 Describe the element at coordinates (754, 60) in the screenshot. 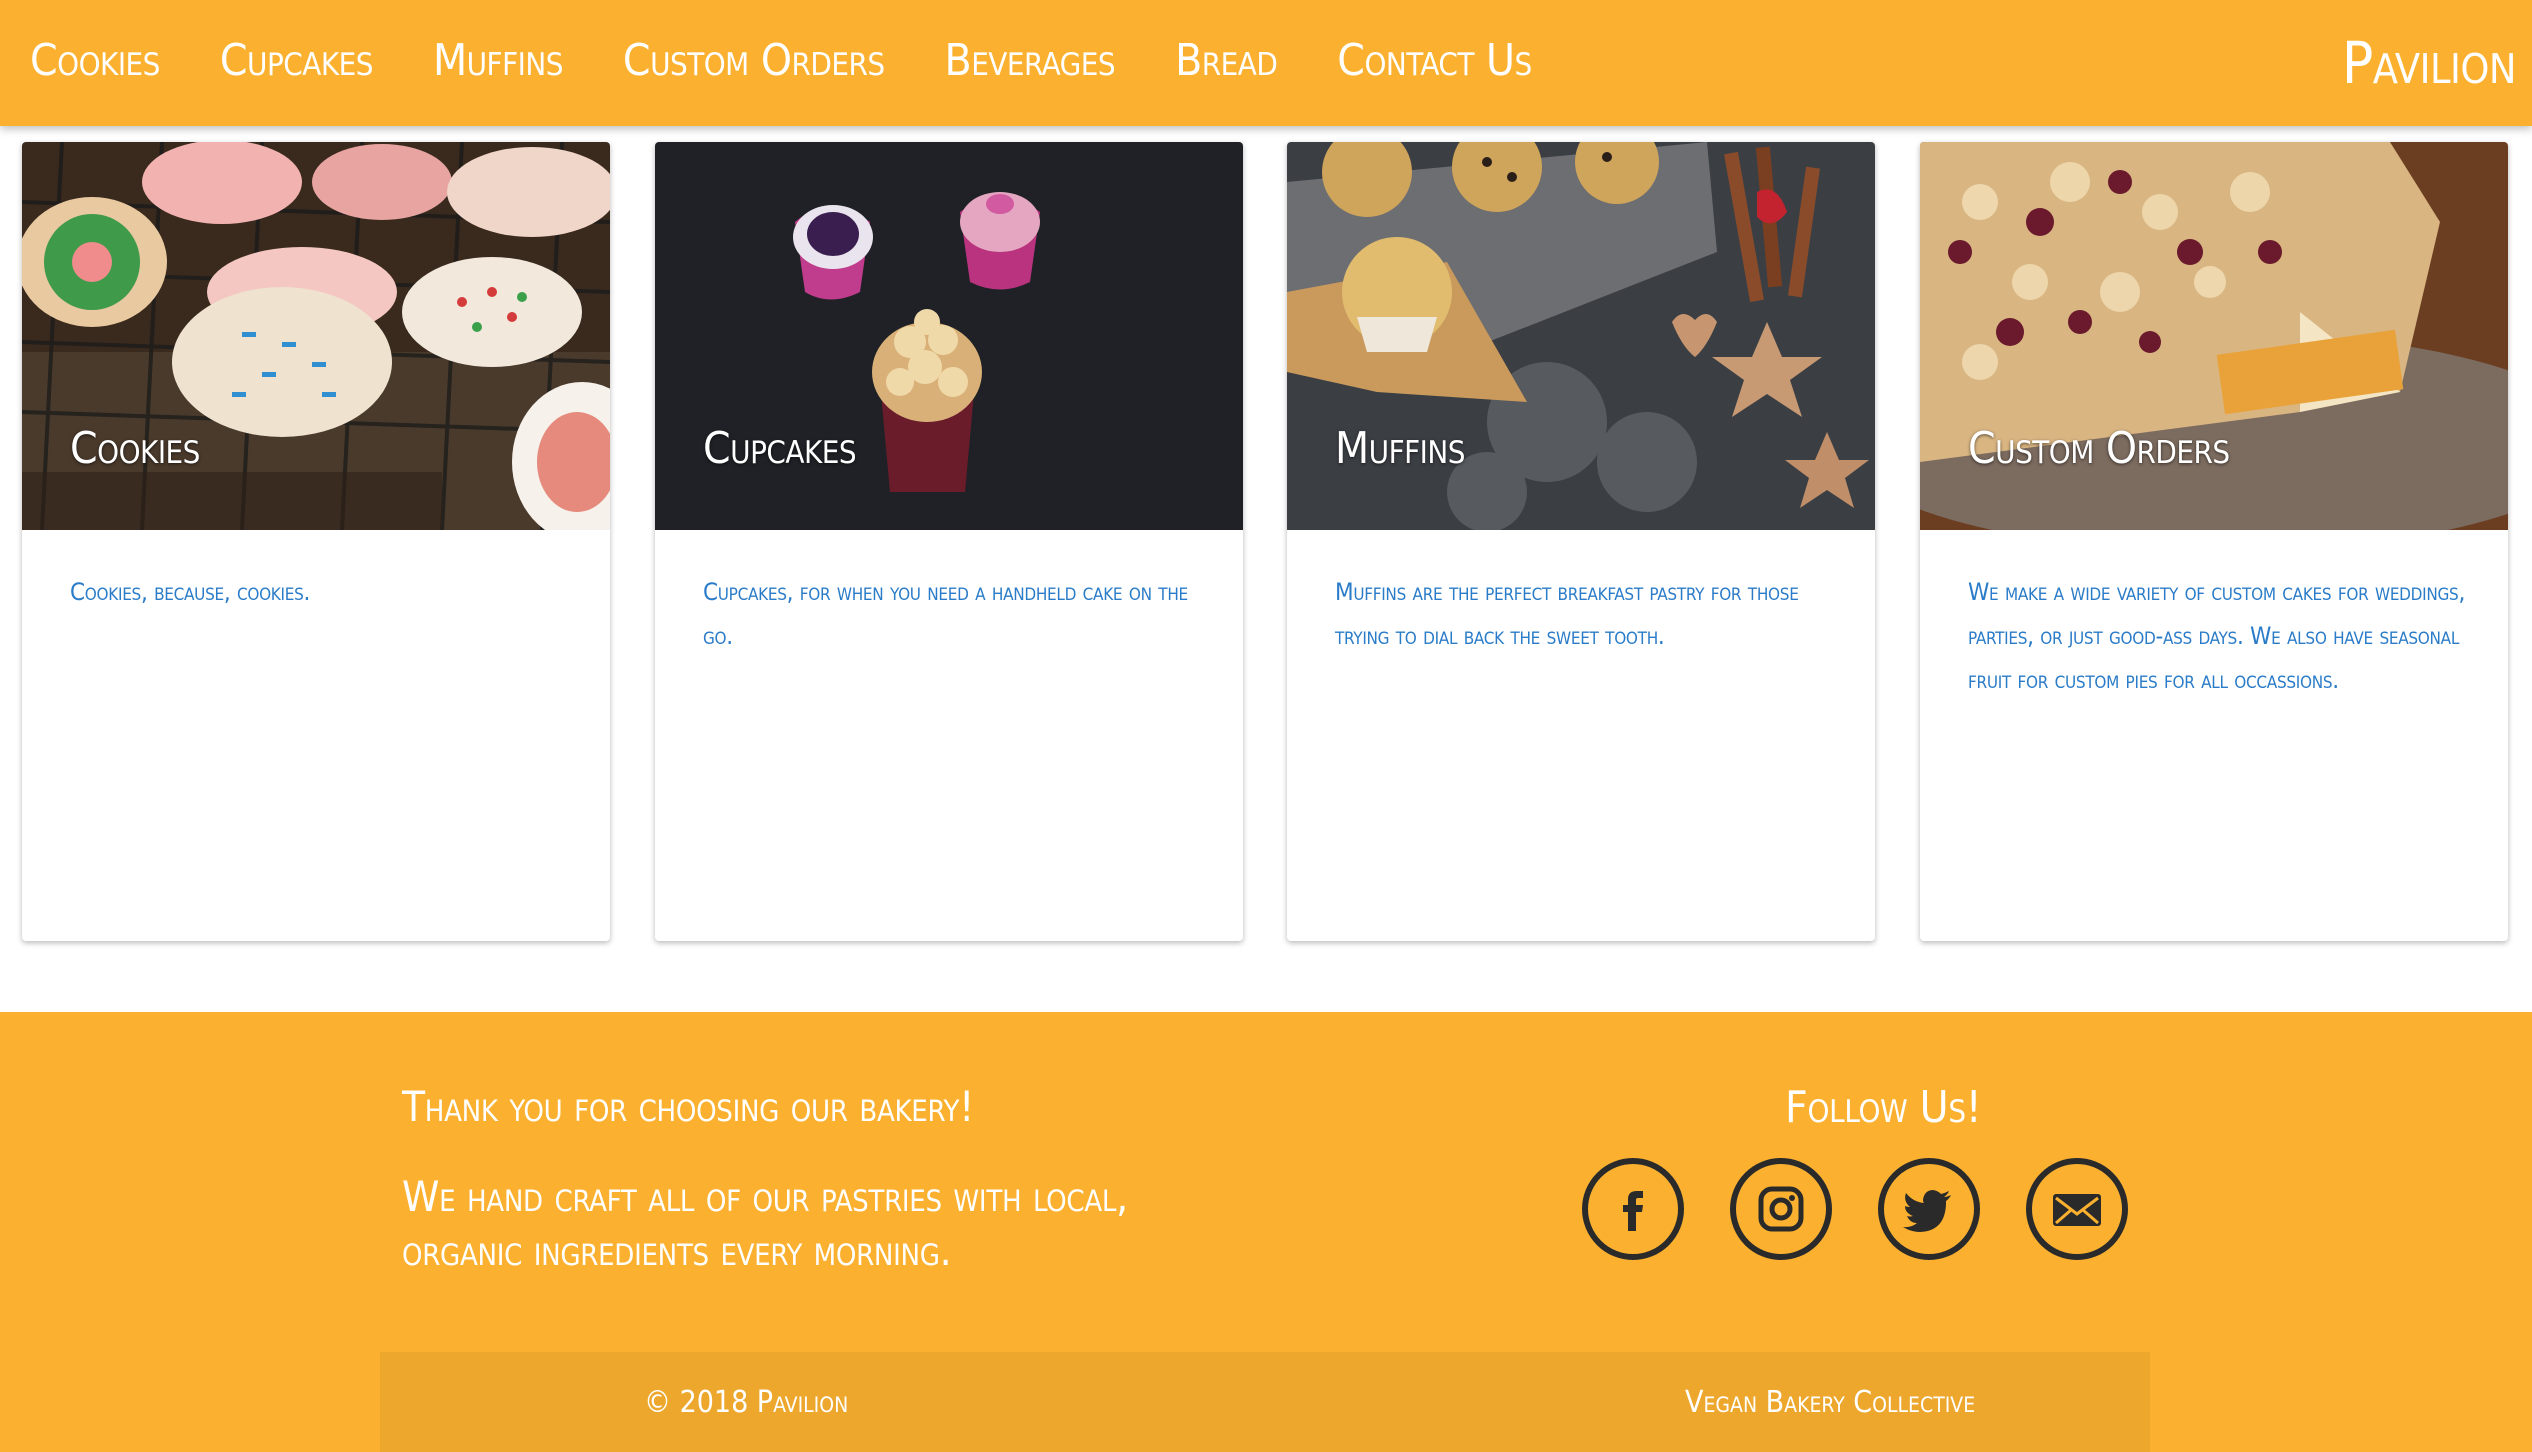

I see `nav-link-custom-orders: Custom Orders` at that location.